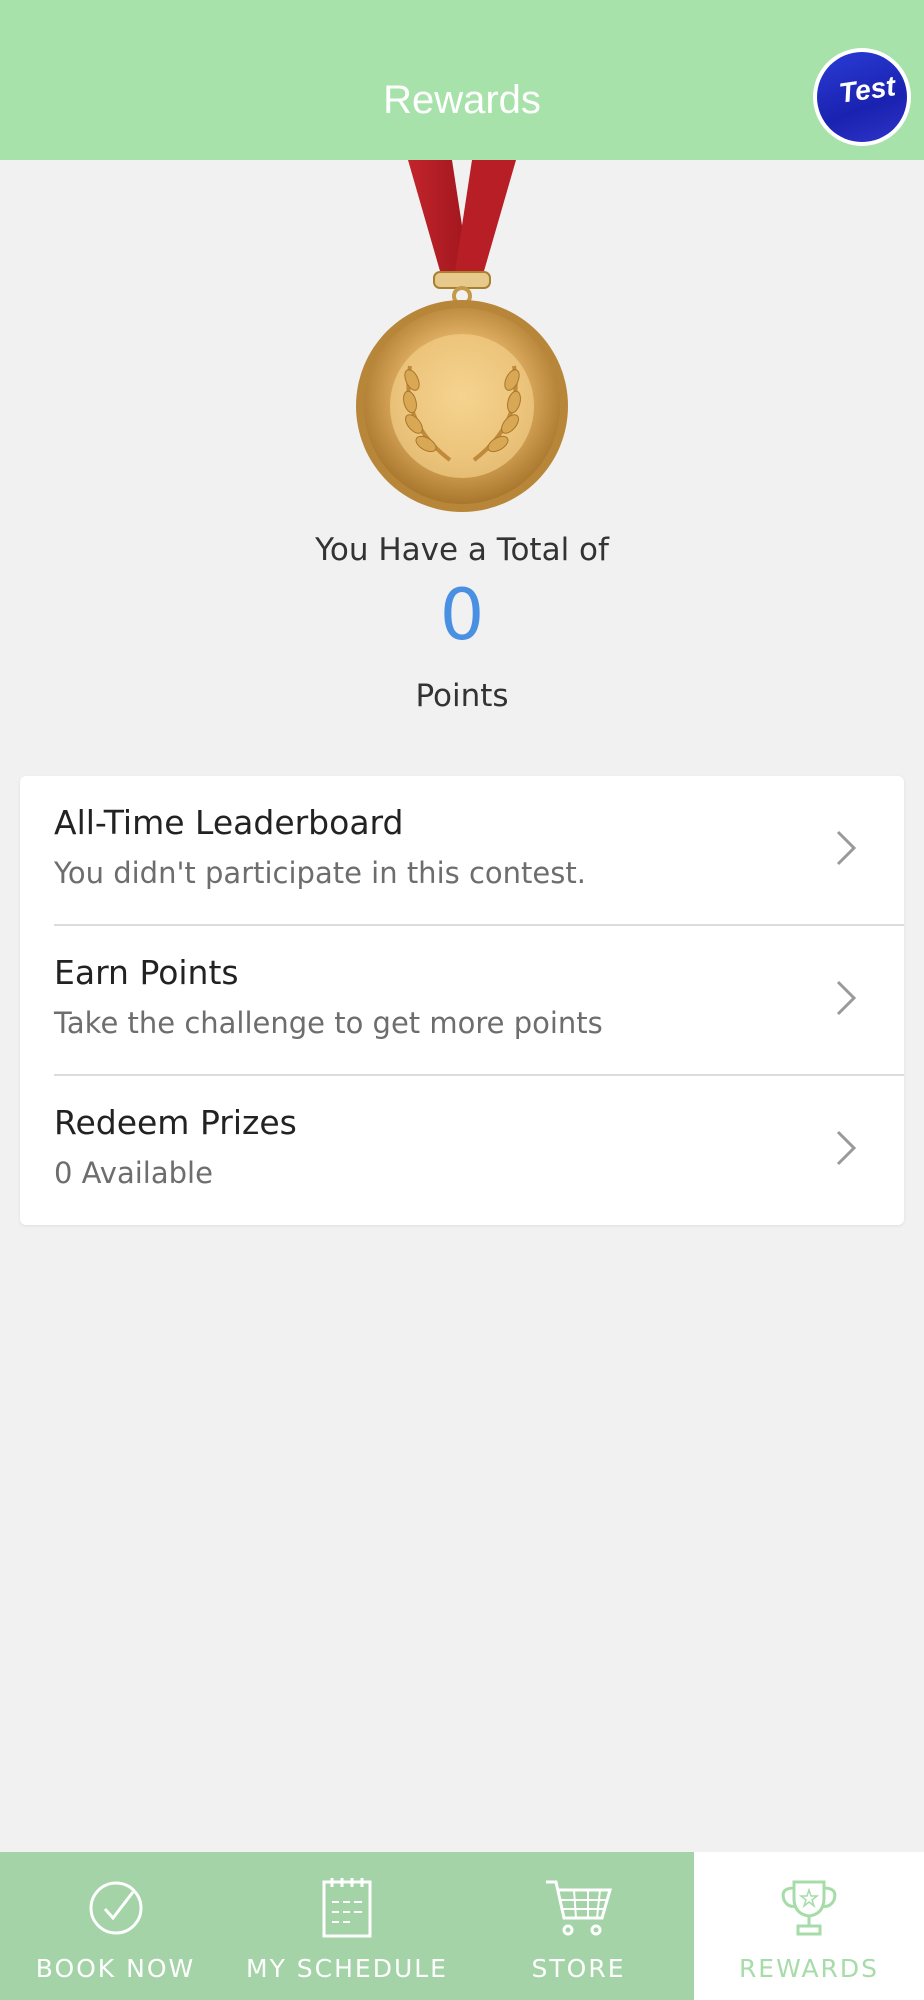  Describe the element at coordinates (462, 550) in the screenshot. I see `total-points-label: You Have a Total of` at that location.